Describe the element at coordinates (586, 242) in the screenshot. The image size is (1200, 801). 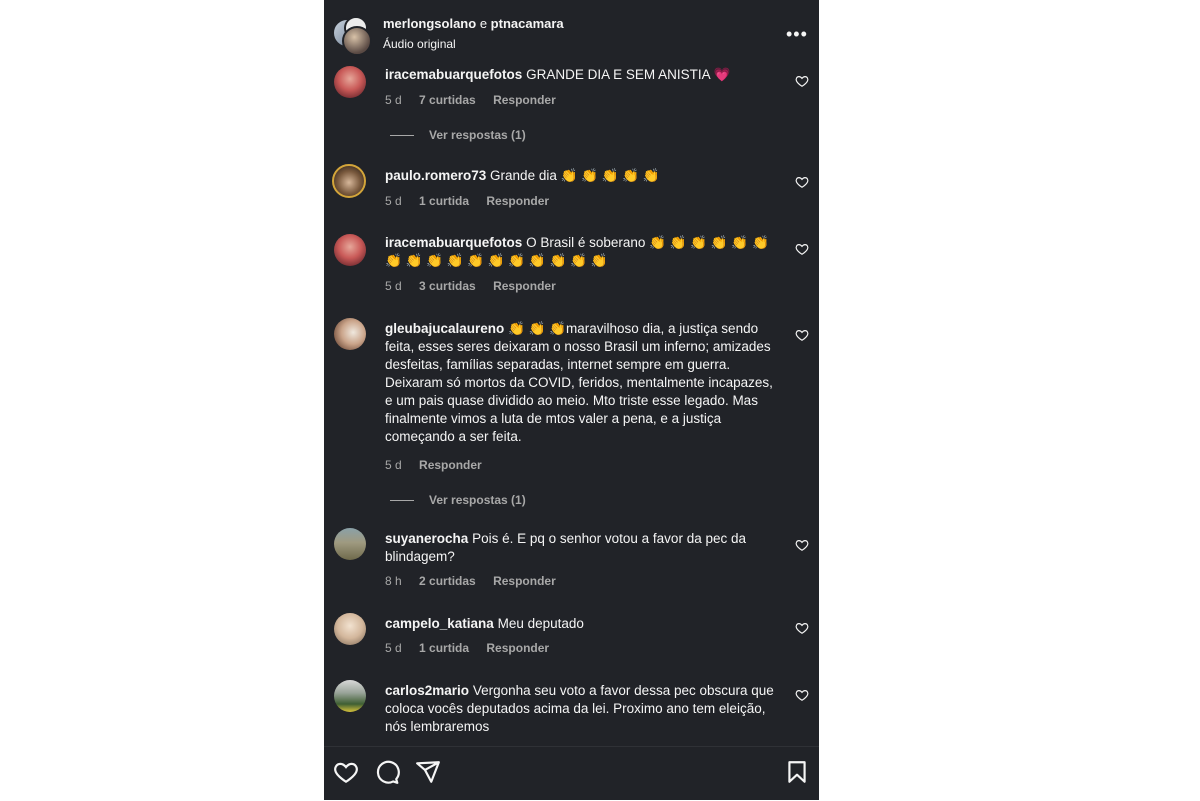
I see `comment-text: O Brasil é soberano` at that location.